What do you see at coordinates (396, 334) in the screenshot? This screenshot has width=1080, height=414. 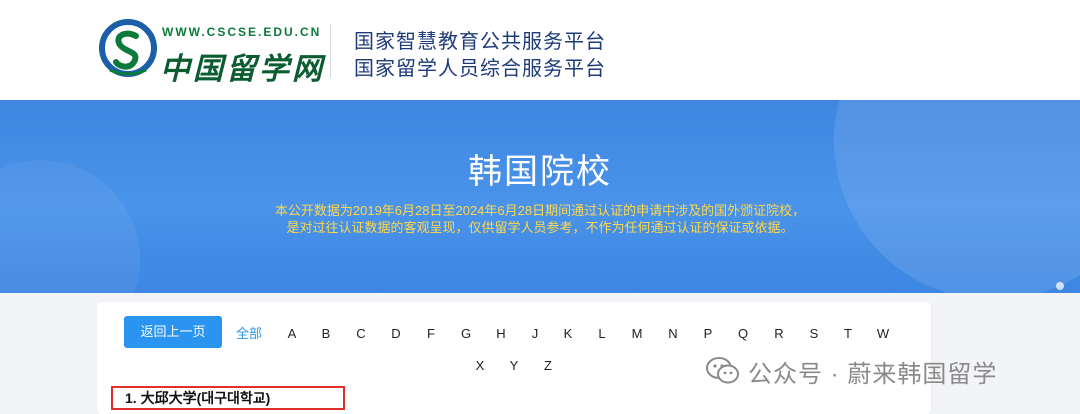 I see `letter-filter-d: D` at bounding box center [396, 334].